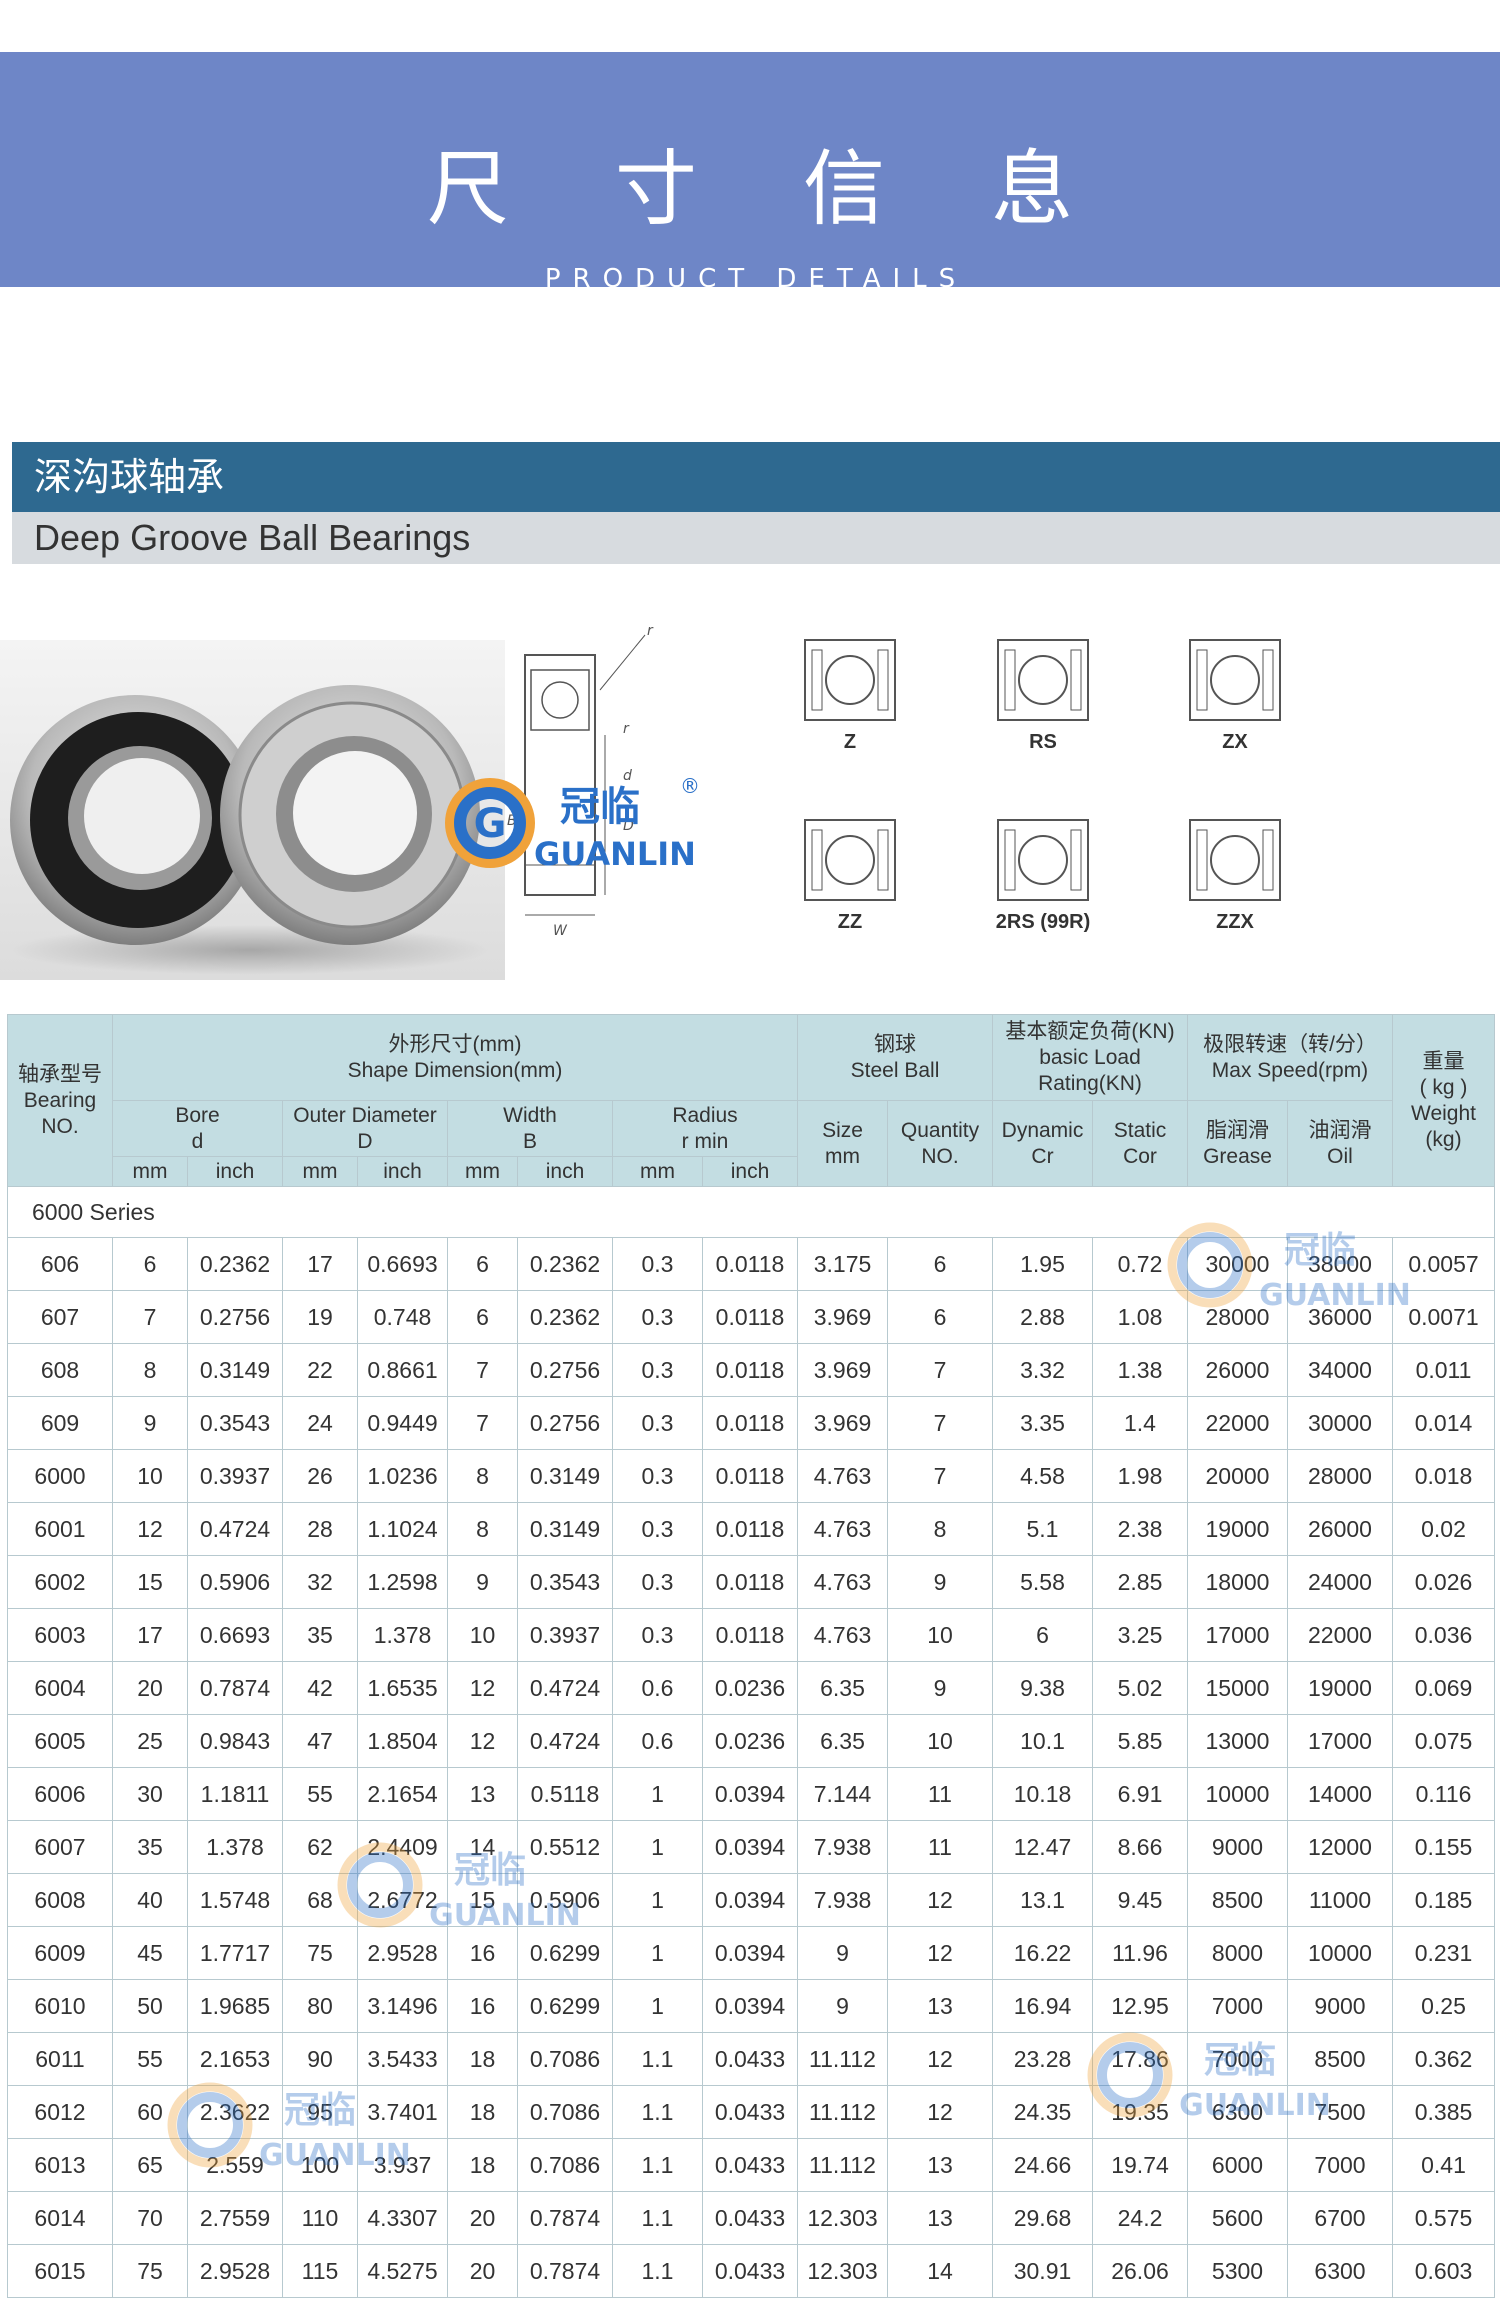 The height and width of the screenshot is (2322, 1500). I want to click on cell-bearing-no: 6010, so click(60, 2006).